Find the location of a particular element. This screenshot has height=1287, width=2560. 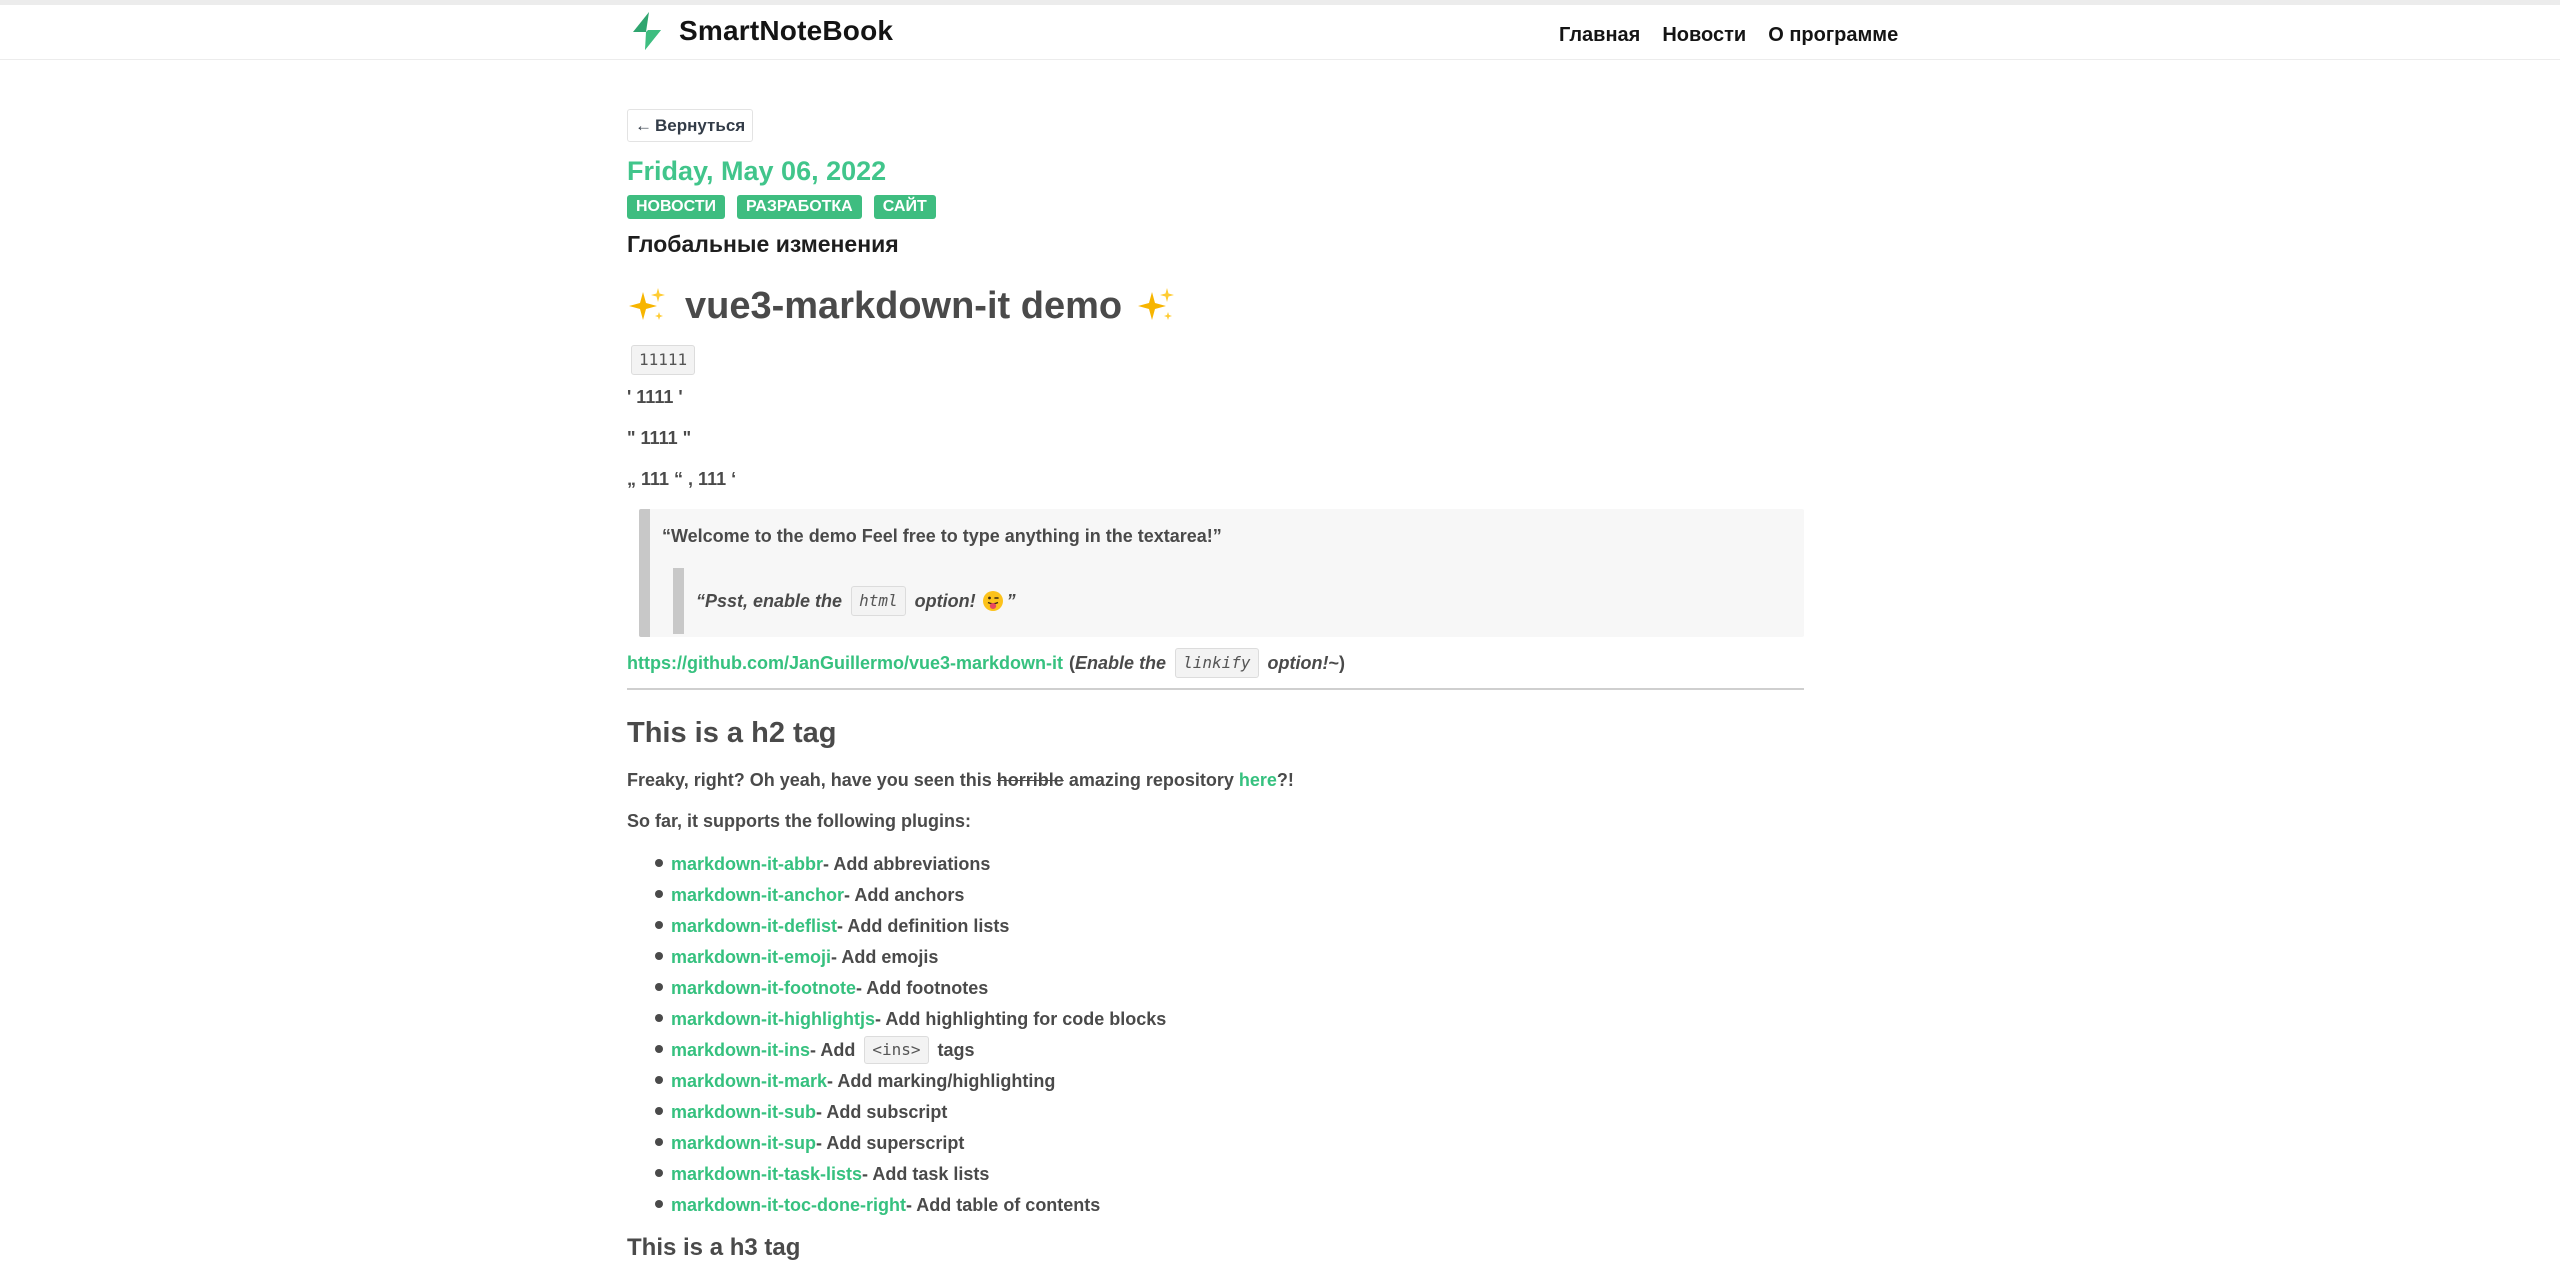

nav-about: О программе is located at coordinates (1833, 35).